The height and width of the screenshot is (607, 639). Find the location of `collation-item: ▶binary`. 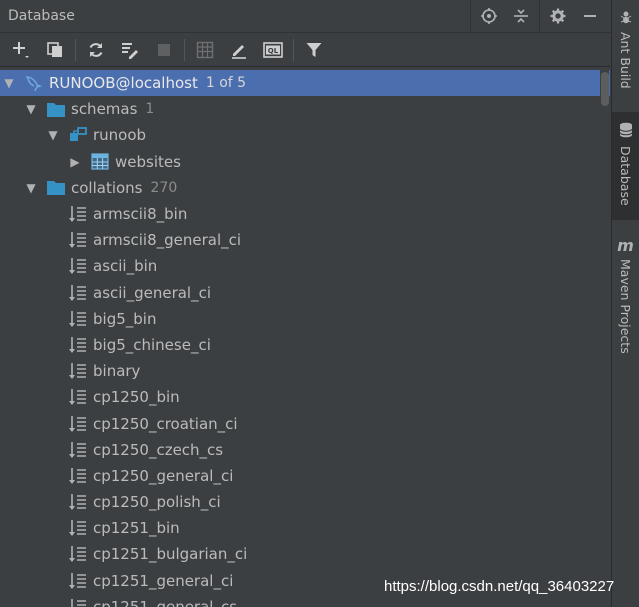

collation-item: ▶binary is located at coordinates (305, 371).